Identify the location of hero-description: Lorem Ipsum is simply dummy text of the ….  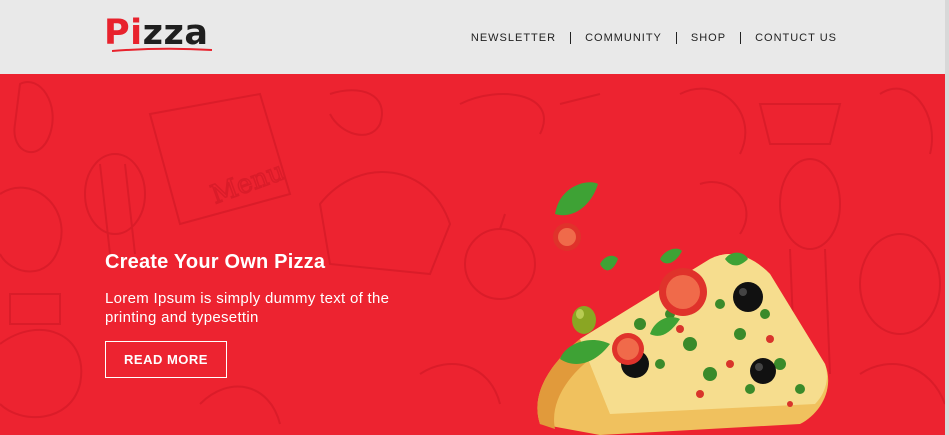
(247, 308).